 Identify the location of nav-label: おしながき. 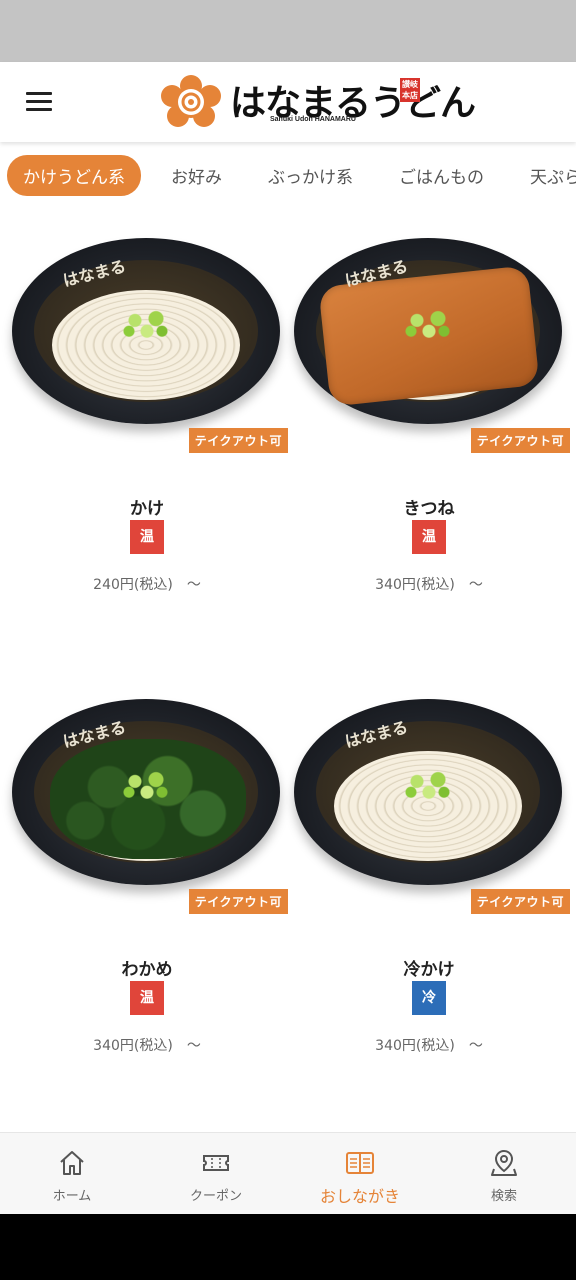
(359, 1196).